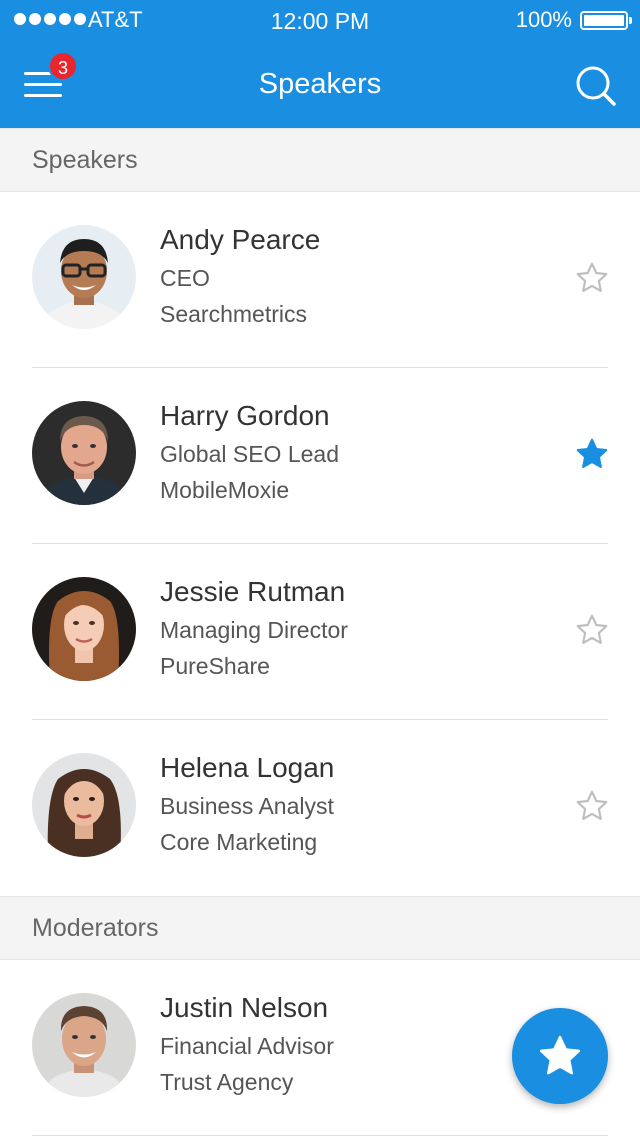 The width and height of the screenshot is (640, 1136). I want to click on moderator-company: Trust Agency, so click(227, 1082).